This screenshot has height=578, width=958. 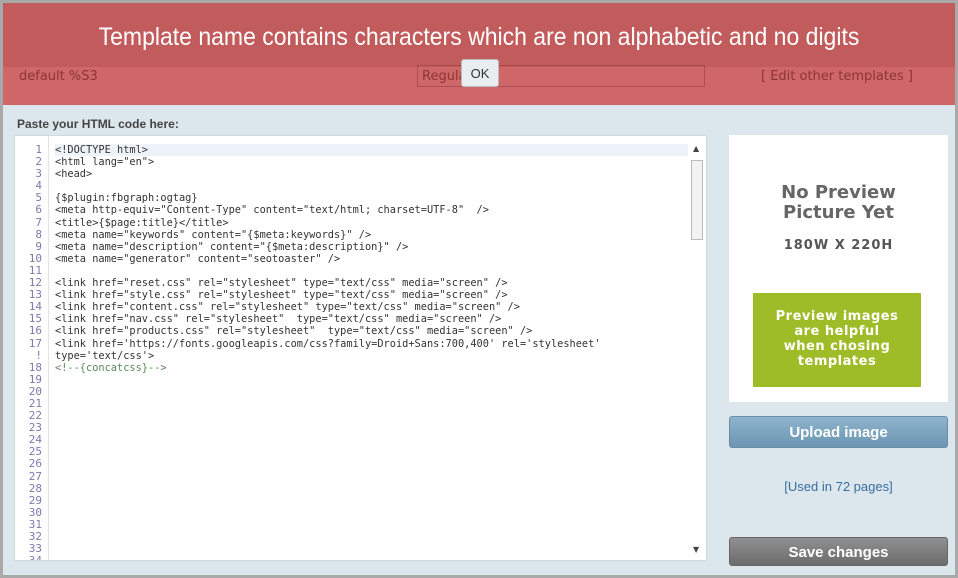 I want to click on code-line: <!DOCTYPE html>, so click(x=371, y=150).